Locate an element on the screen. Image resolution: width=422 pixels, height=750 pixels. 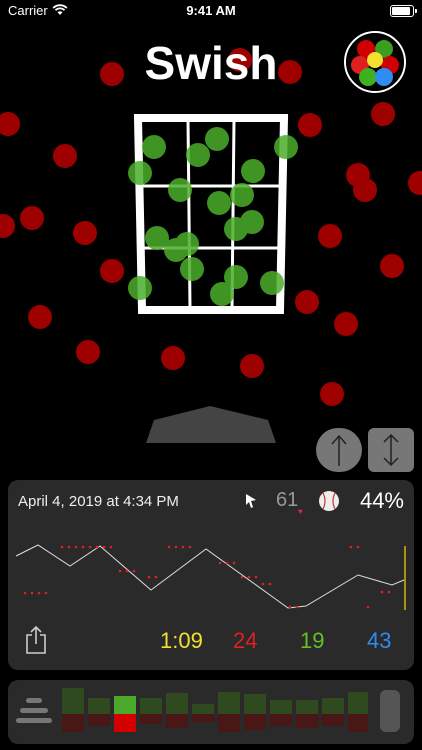
percent-value: 44% is located at coordinates (381, 500).